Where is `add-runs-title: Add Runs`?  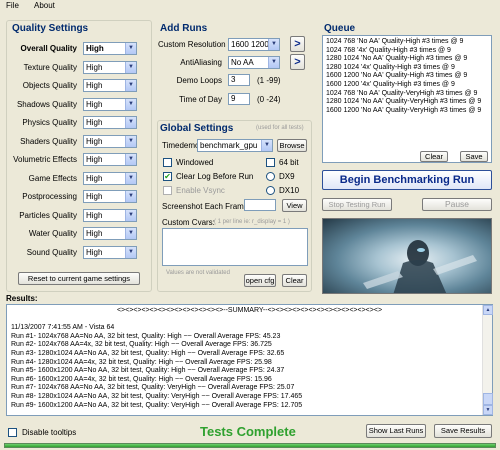 add-runs-title: Add Runs is located at coordinates (184, 28).